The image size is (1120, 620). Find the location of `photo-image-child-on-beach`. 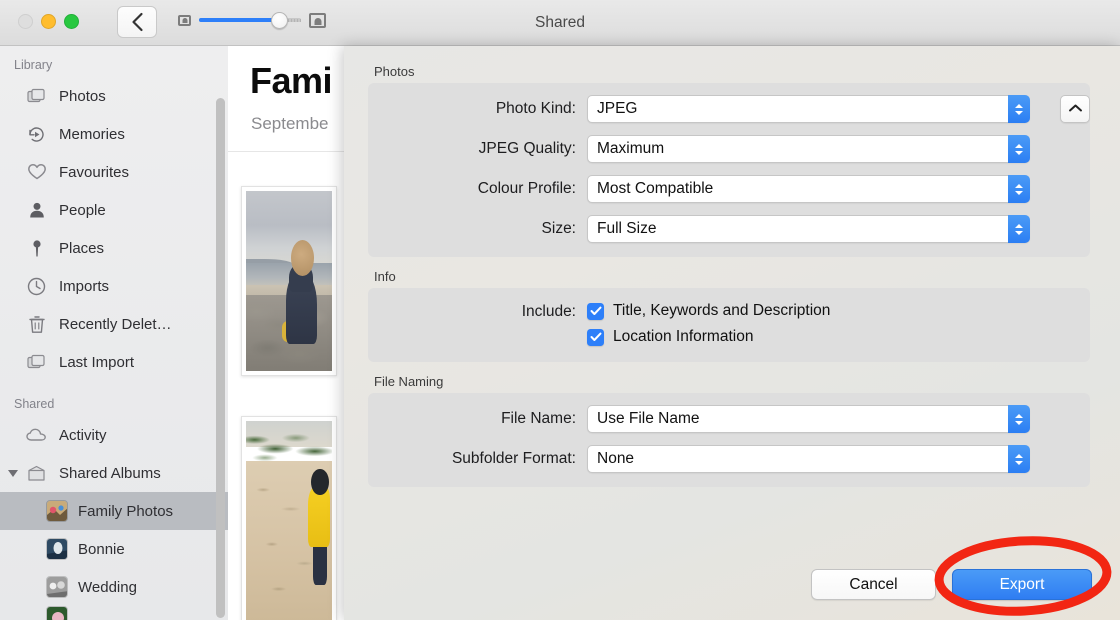

photo-image-child-on-beach is located at coordinates (289, 520).